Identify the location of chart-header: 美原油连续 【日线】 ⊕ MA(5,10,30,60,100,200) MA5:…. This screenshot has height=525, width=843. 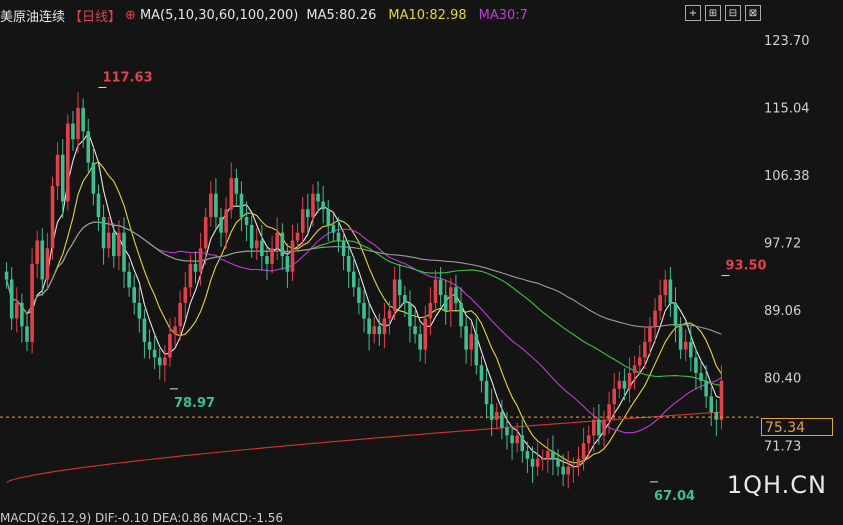
(266, 15).